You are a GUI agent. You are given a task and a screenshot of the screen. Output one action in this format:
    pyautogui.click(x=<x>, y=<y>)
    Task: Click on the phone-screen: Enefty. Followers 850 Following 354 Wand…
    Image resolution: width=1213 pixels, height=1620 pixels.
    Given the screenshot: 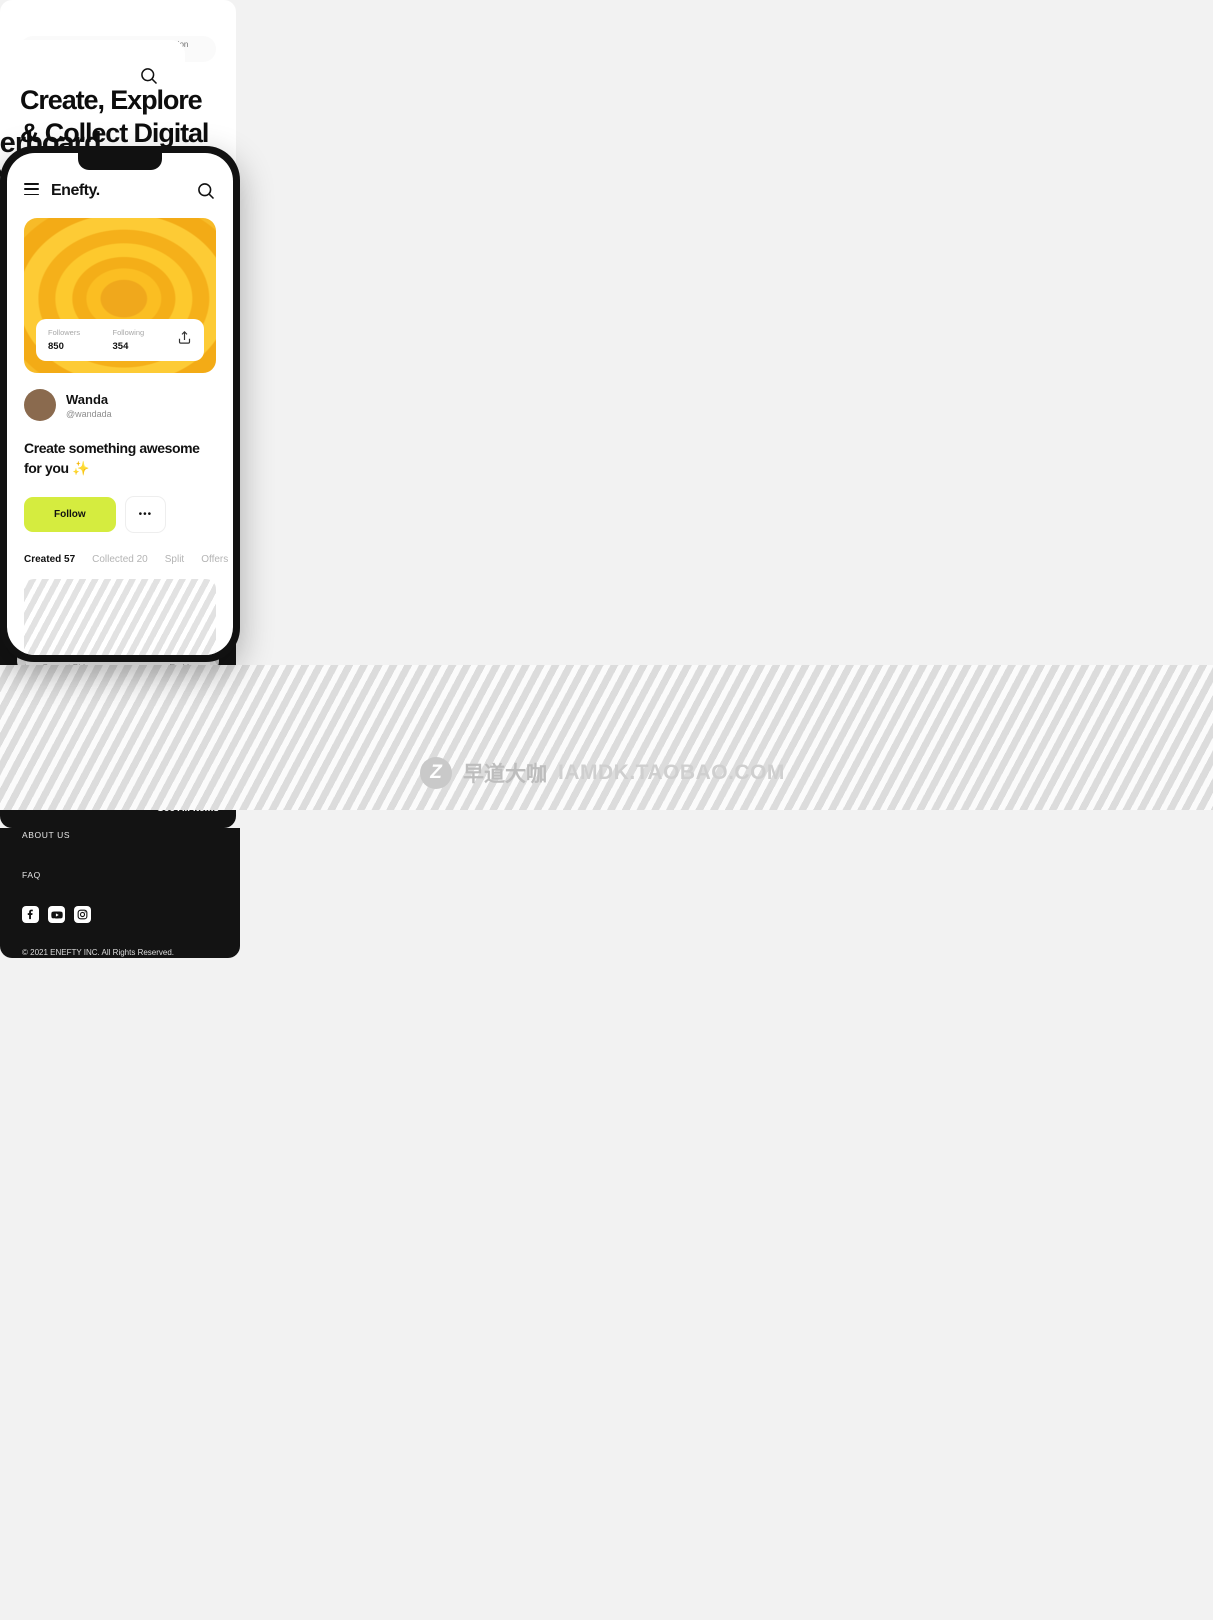 What is the action you would take?
    pyautogui.click(x=120, y=404)
    